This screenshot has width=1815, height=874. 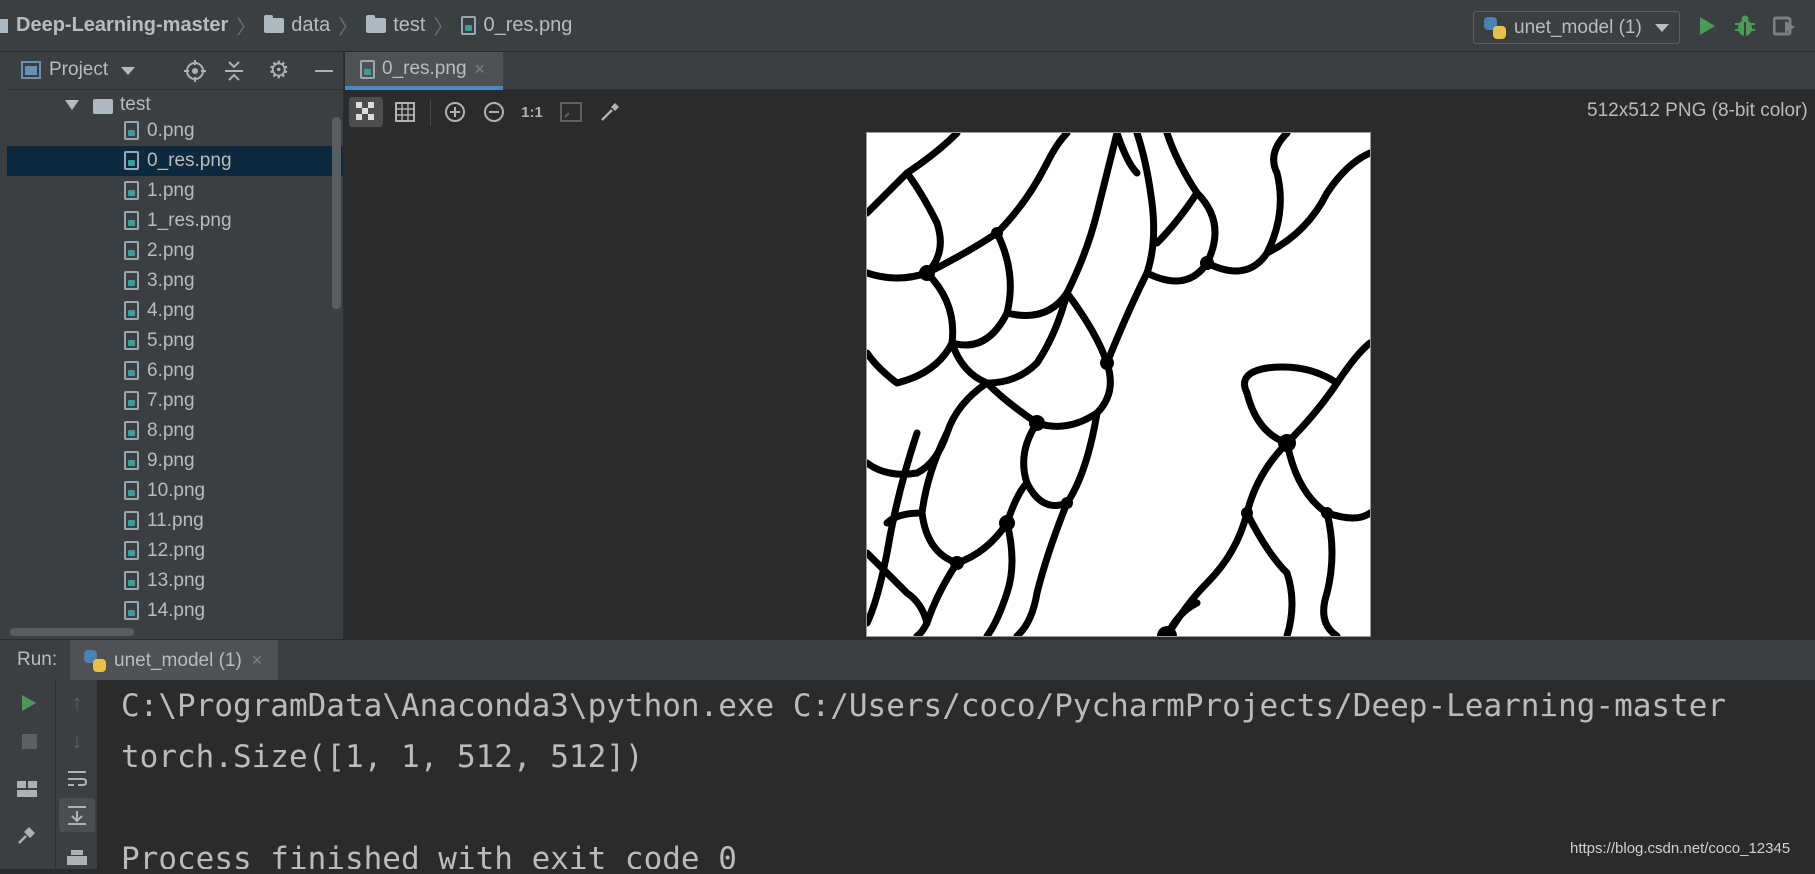 I want to click on tree-file-label: 6.png, so click(x=171, y=370).